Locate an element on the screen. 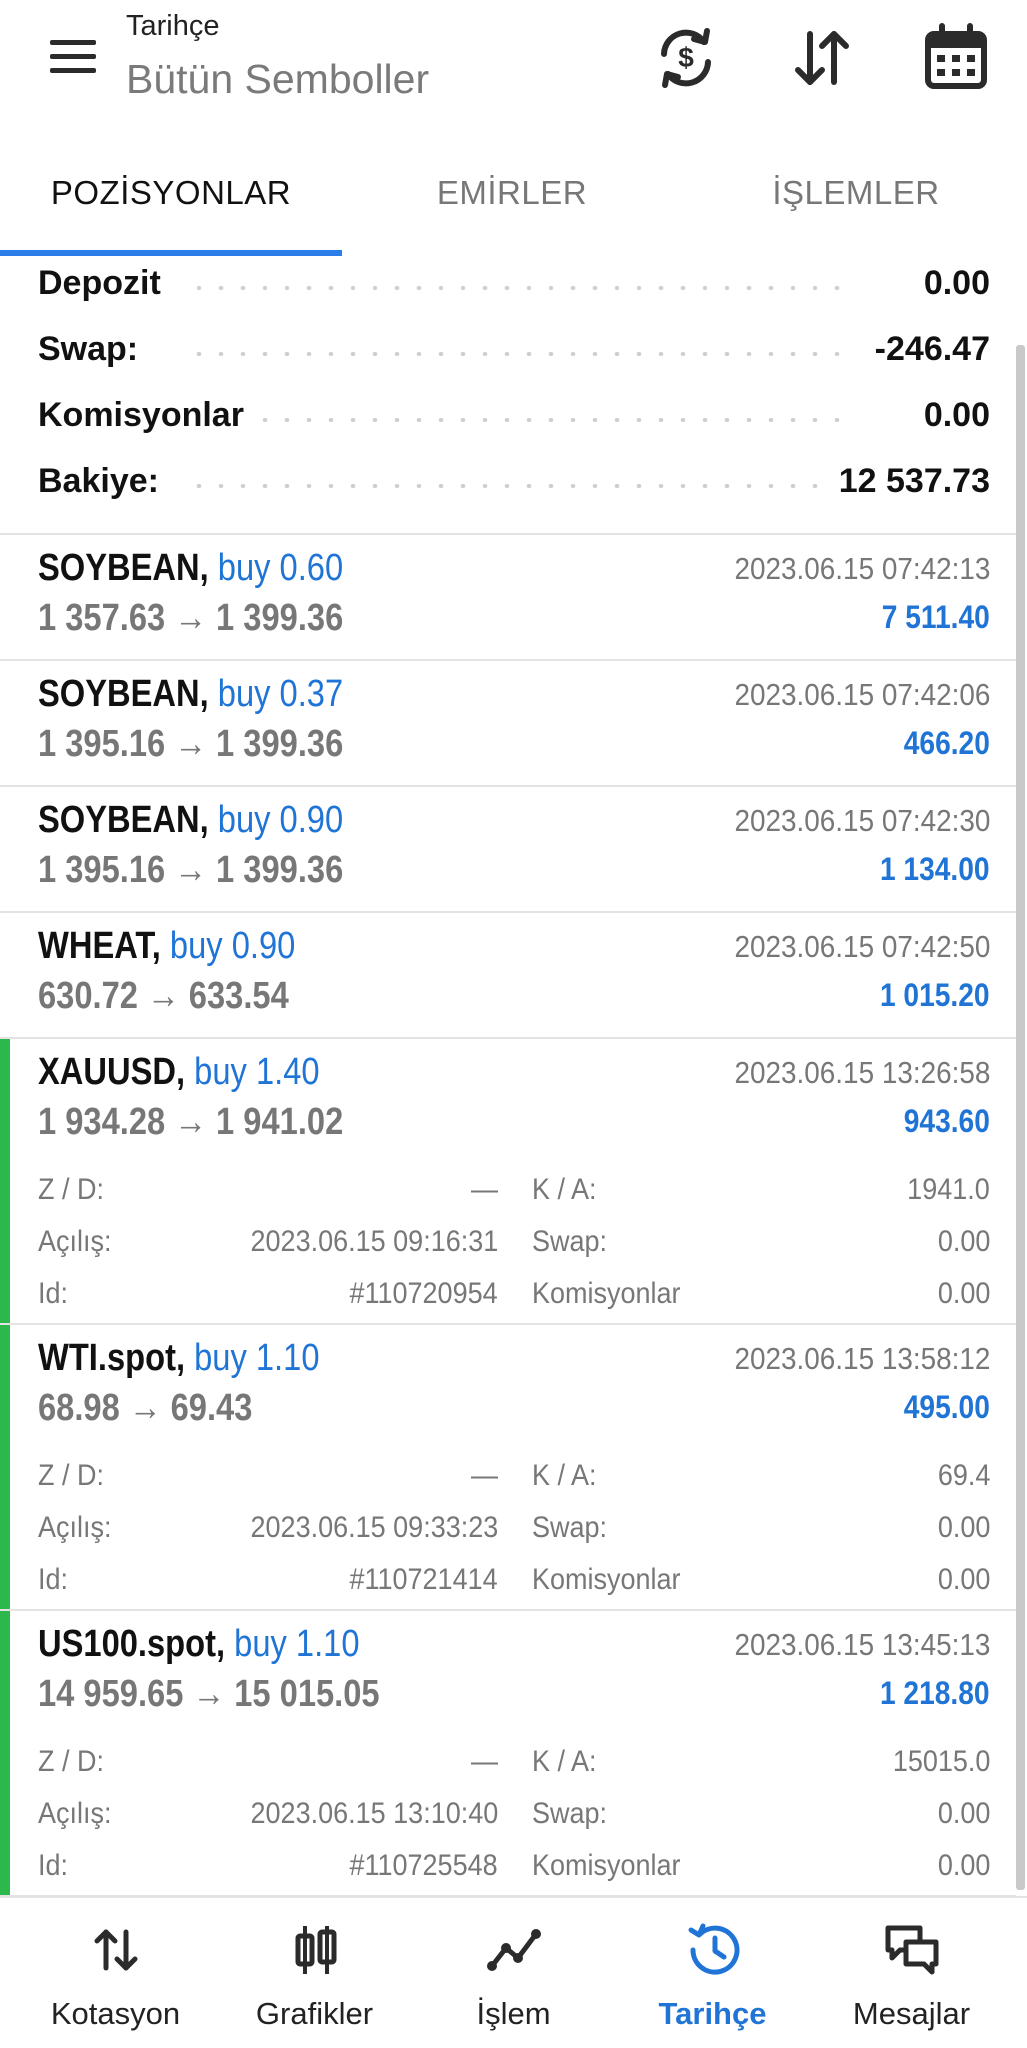 Image resolution: width=1027 pixels, height=2048 pixels. calendar-icon is located at coordinates (956, 58).